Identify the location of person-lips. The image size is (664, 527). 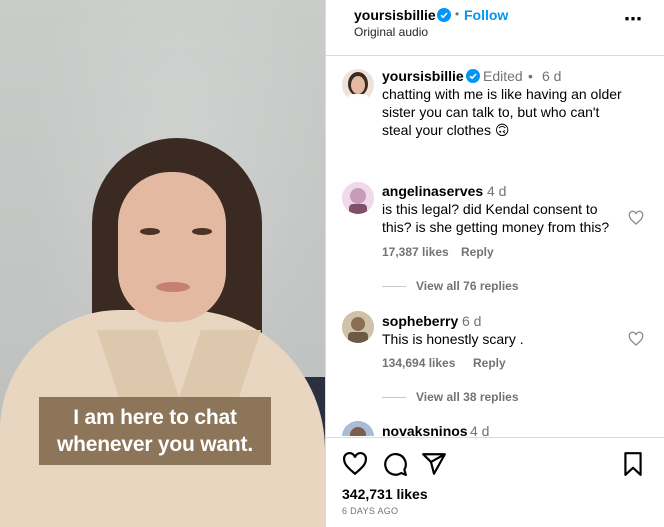
(173, 287).